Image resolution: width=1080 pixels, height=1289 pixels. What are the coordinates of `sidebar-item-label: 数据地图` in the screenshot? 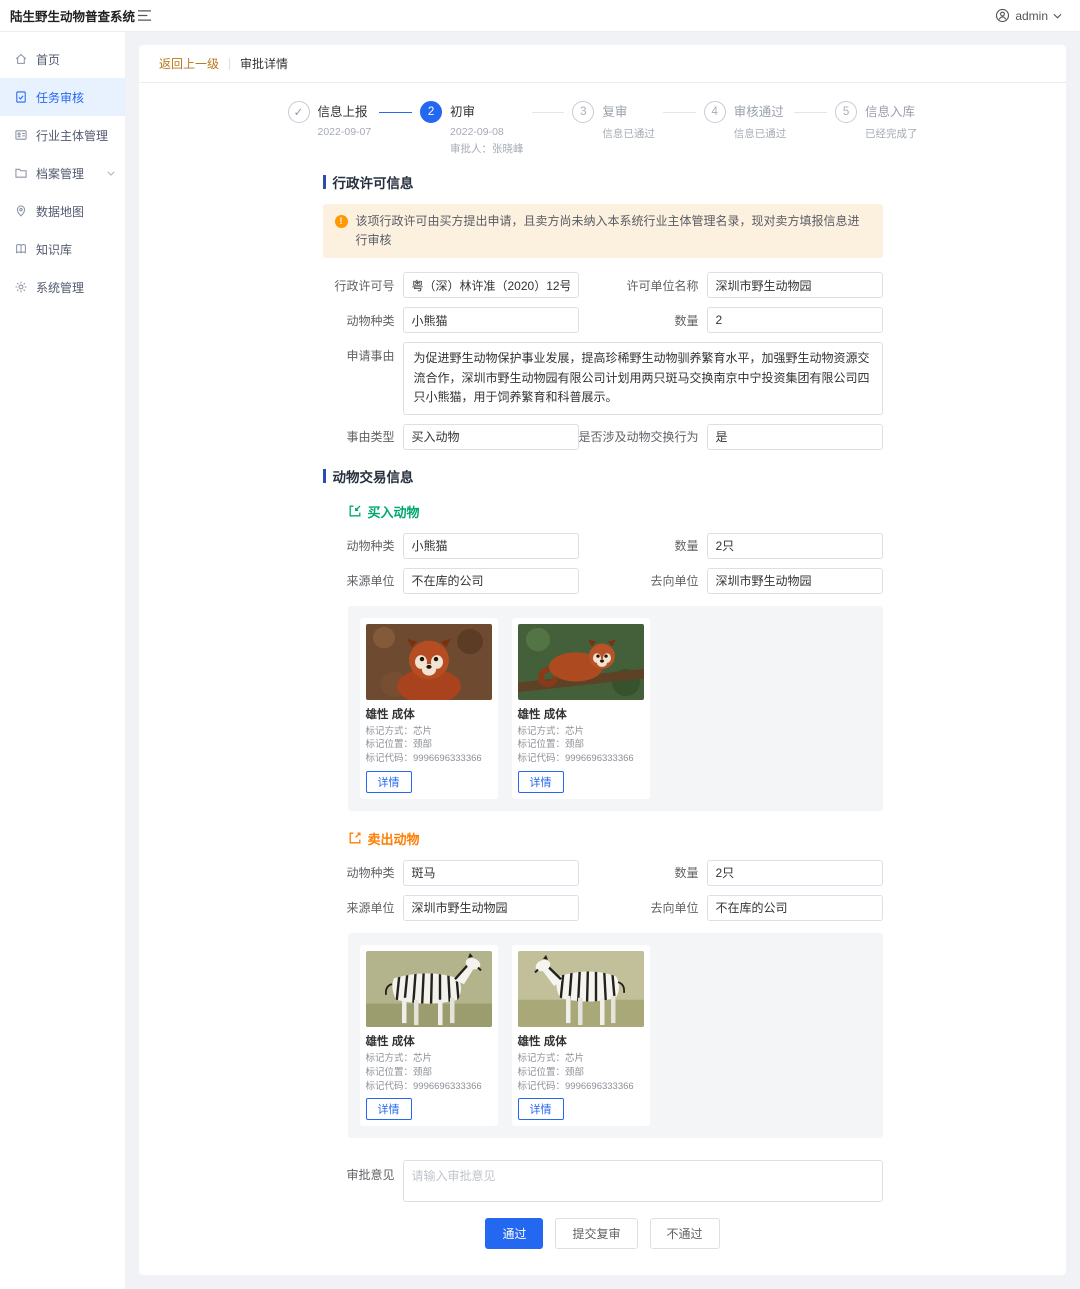 It's located at (60, 211).